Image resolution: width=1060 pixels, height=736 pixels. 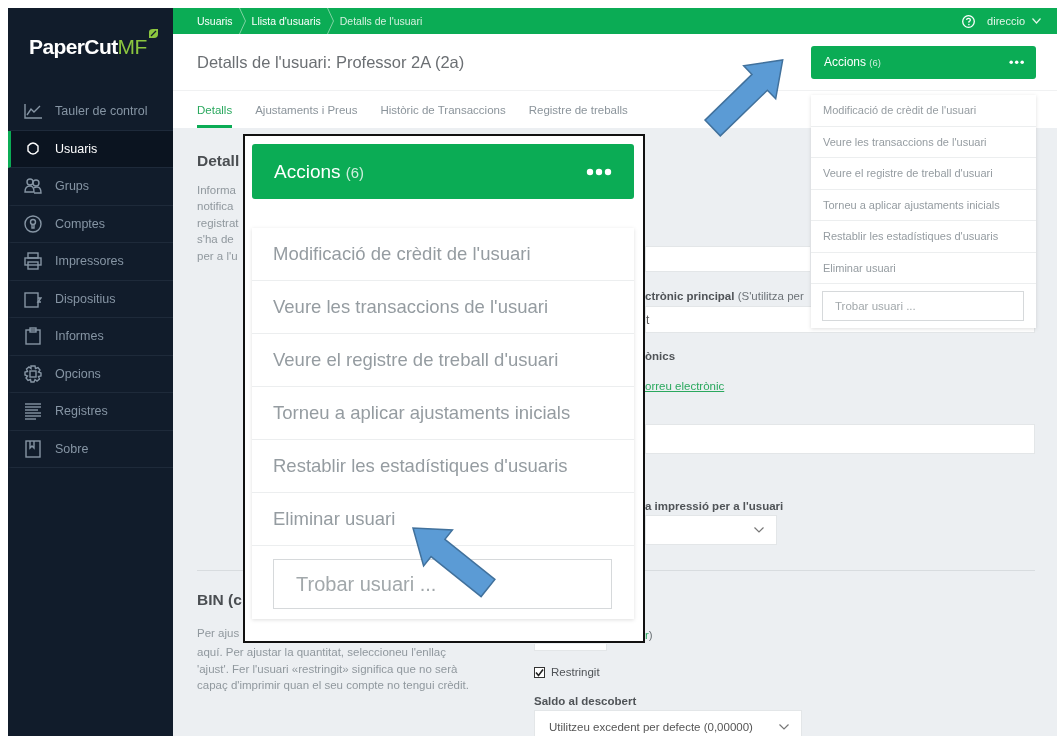 What do you see at coordinates (660, 356) in the screenshot?
I see `field-label: ònics` at bounding box center [660, 356].